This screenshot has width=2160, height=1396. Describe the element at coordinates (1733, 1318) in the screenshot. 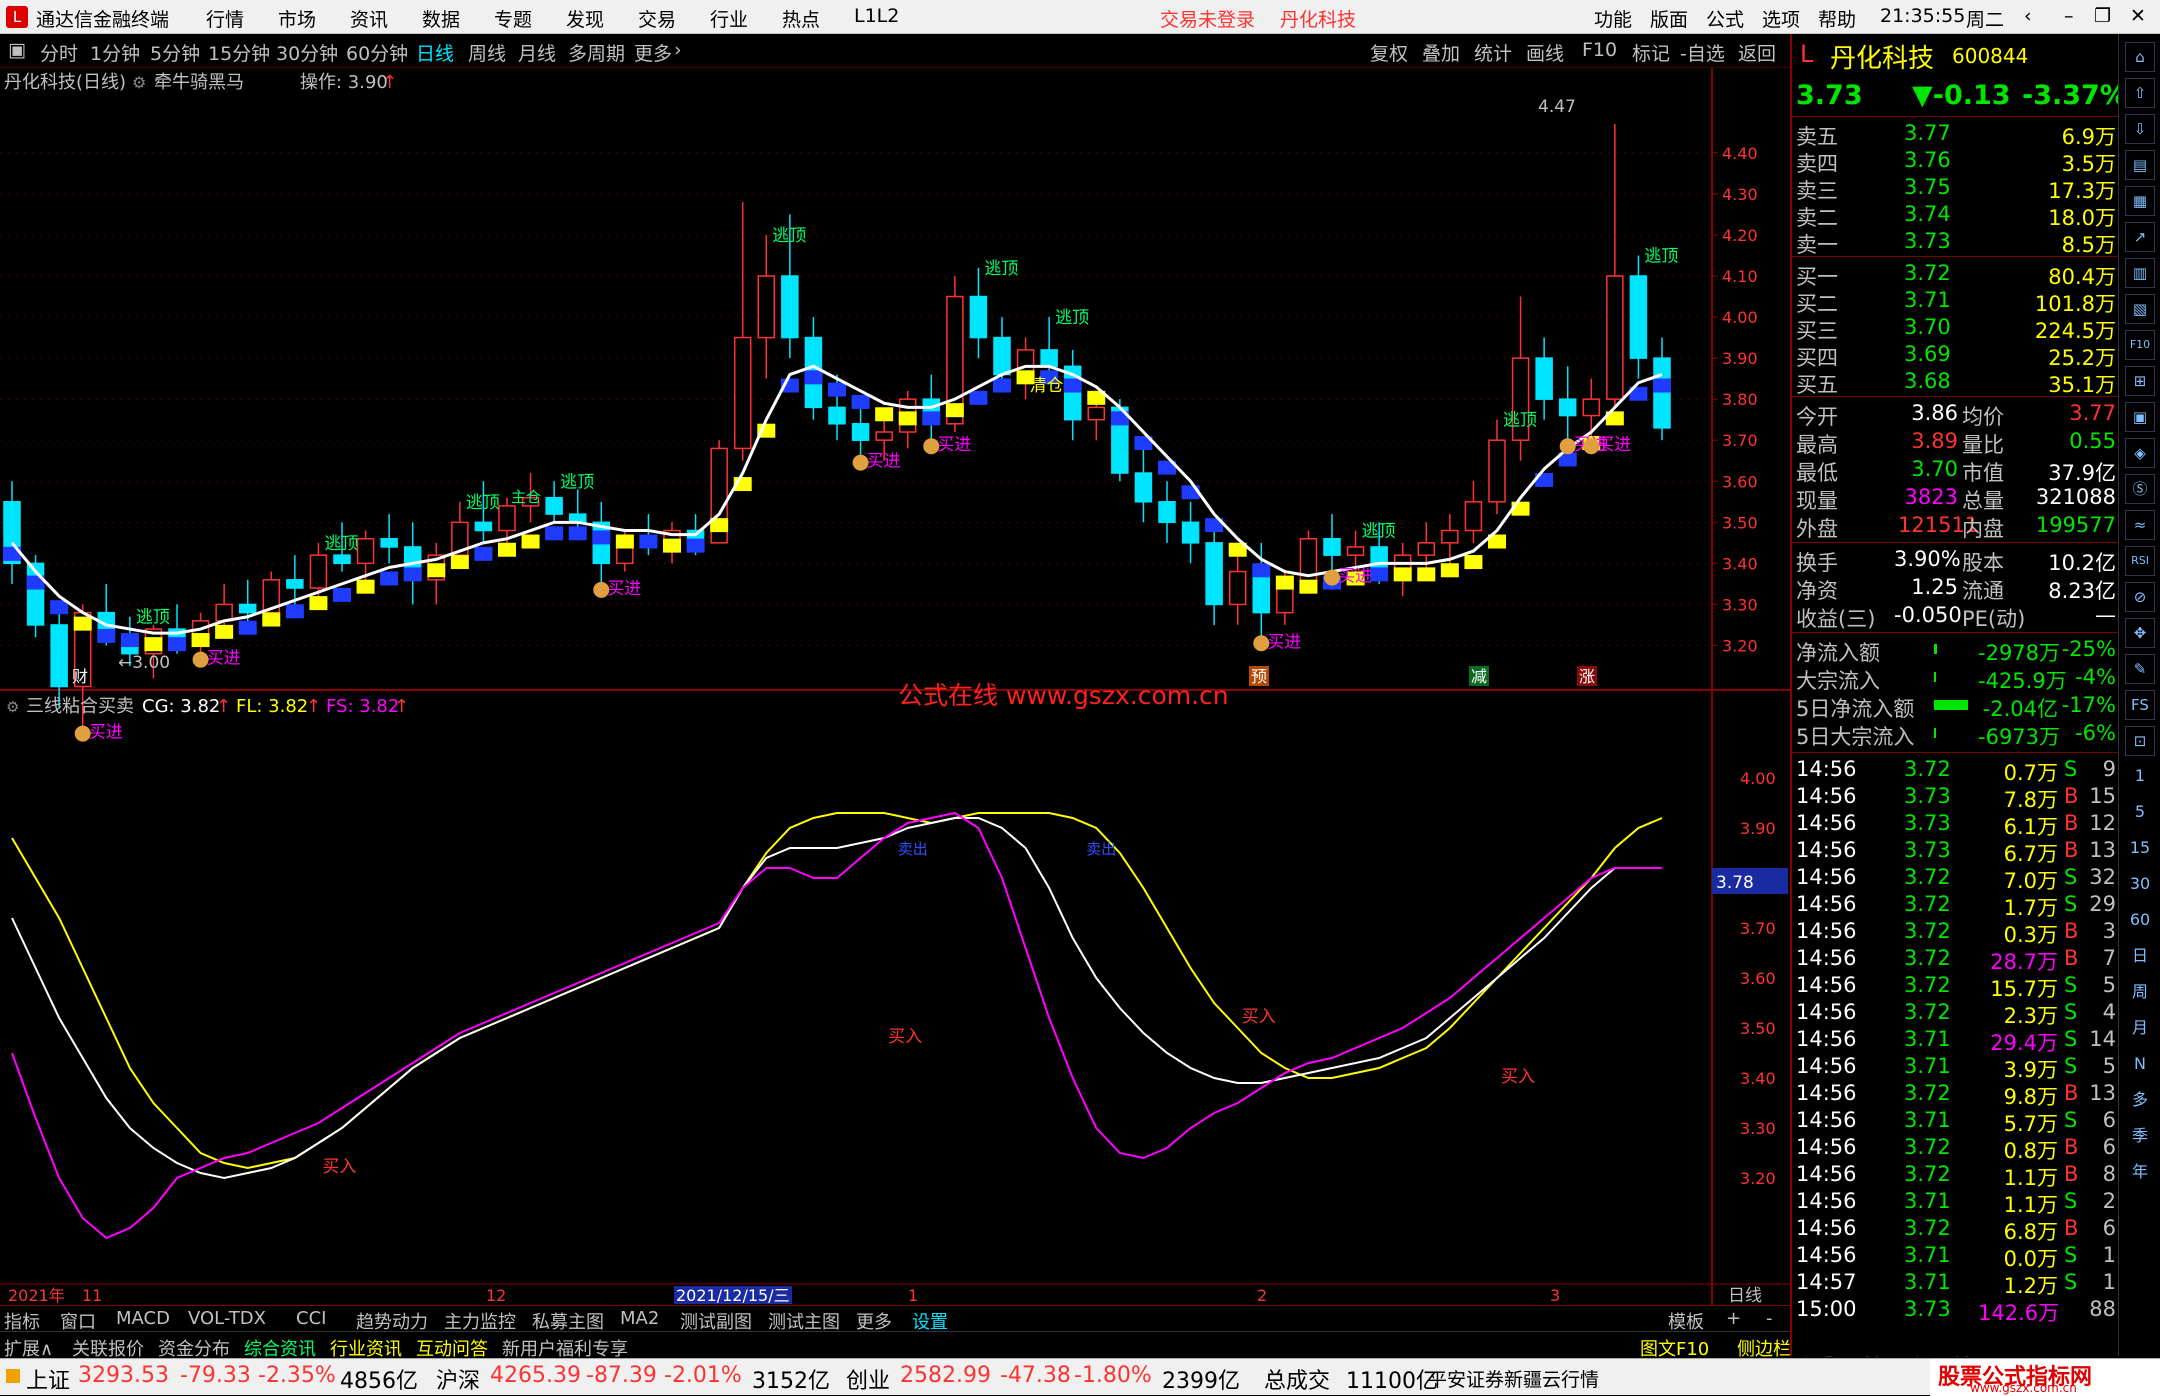

I see `template-tab: +` at that location.